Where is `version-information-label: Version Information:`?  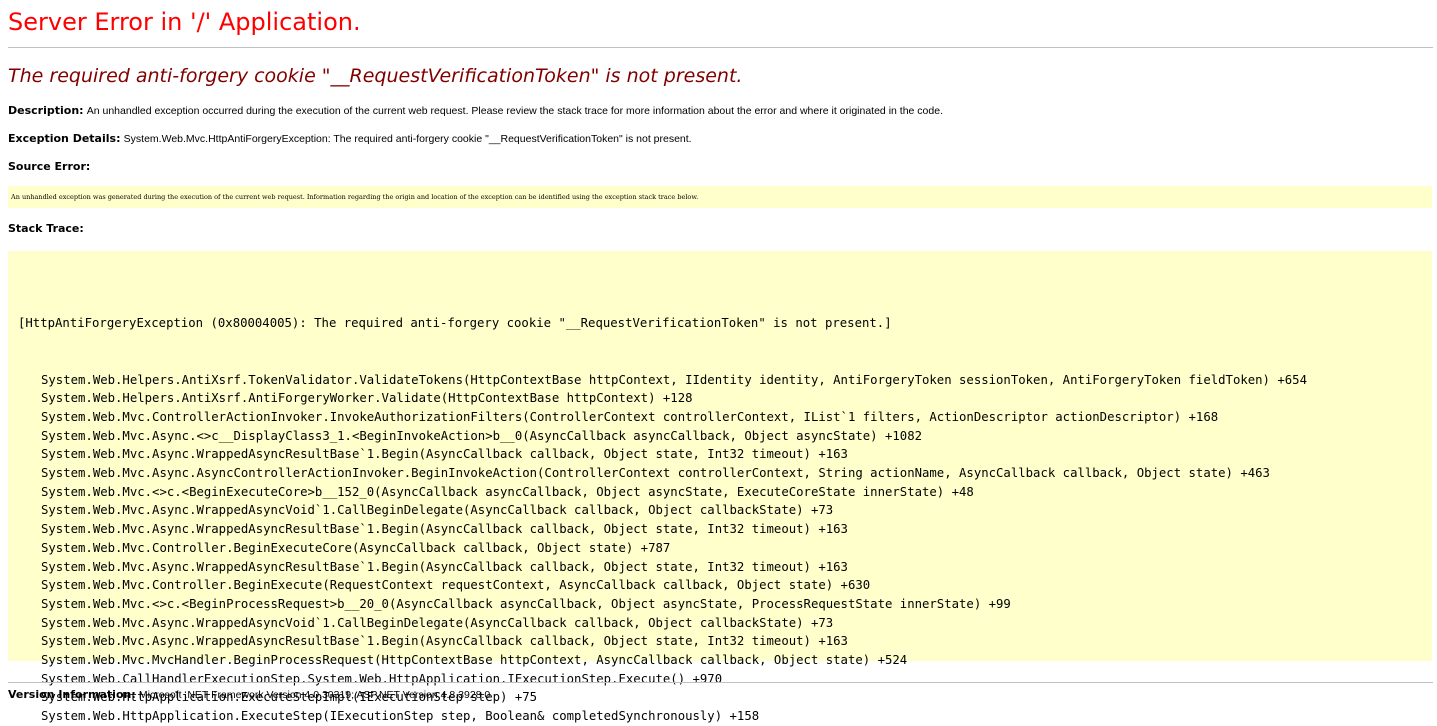 version-information-label: Version Information: is located at coordinates (72, 694).